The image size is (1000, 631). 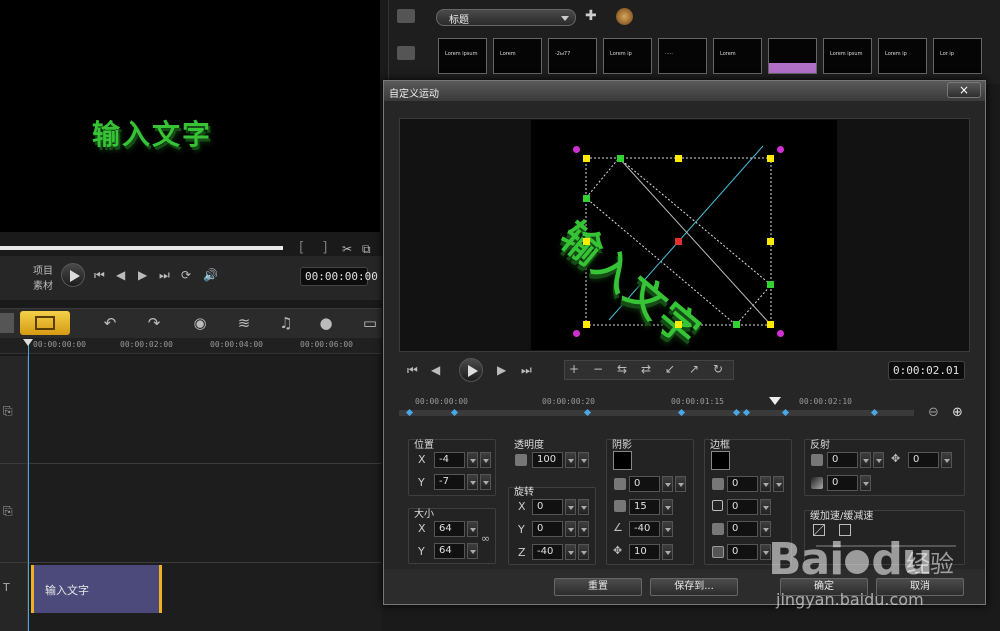 I want to click on reflection-distance-stepper, so click(x=946, y=460).